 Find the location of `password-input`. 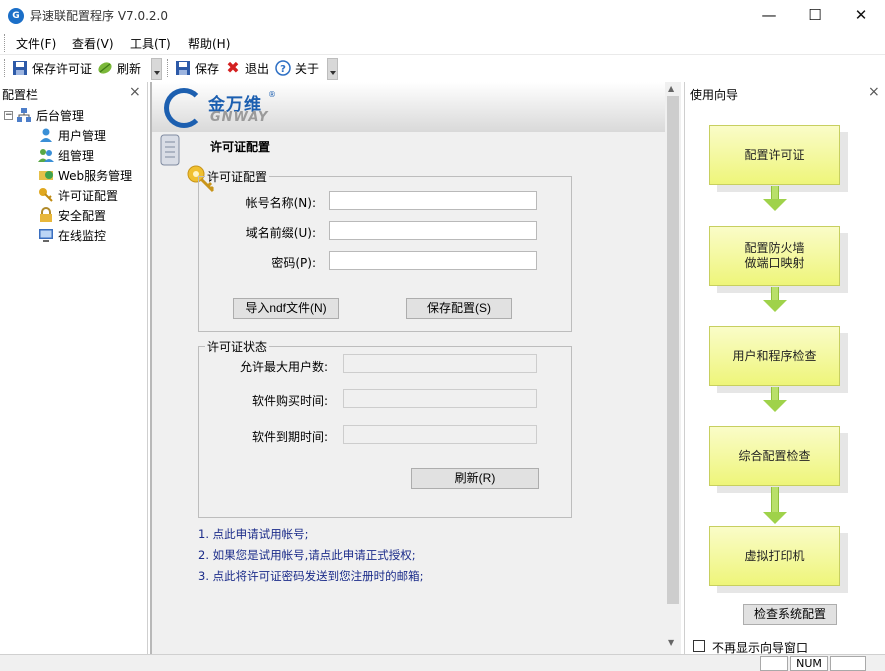

password-input is located at coordinates (433, 260).